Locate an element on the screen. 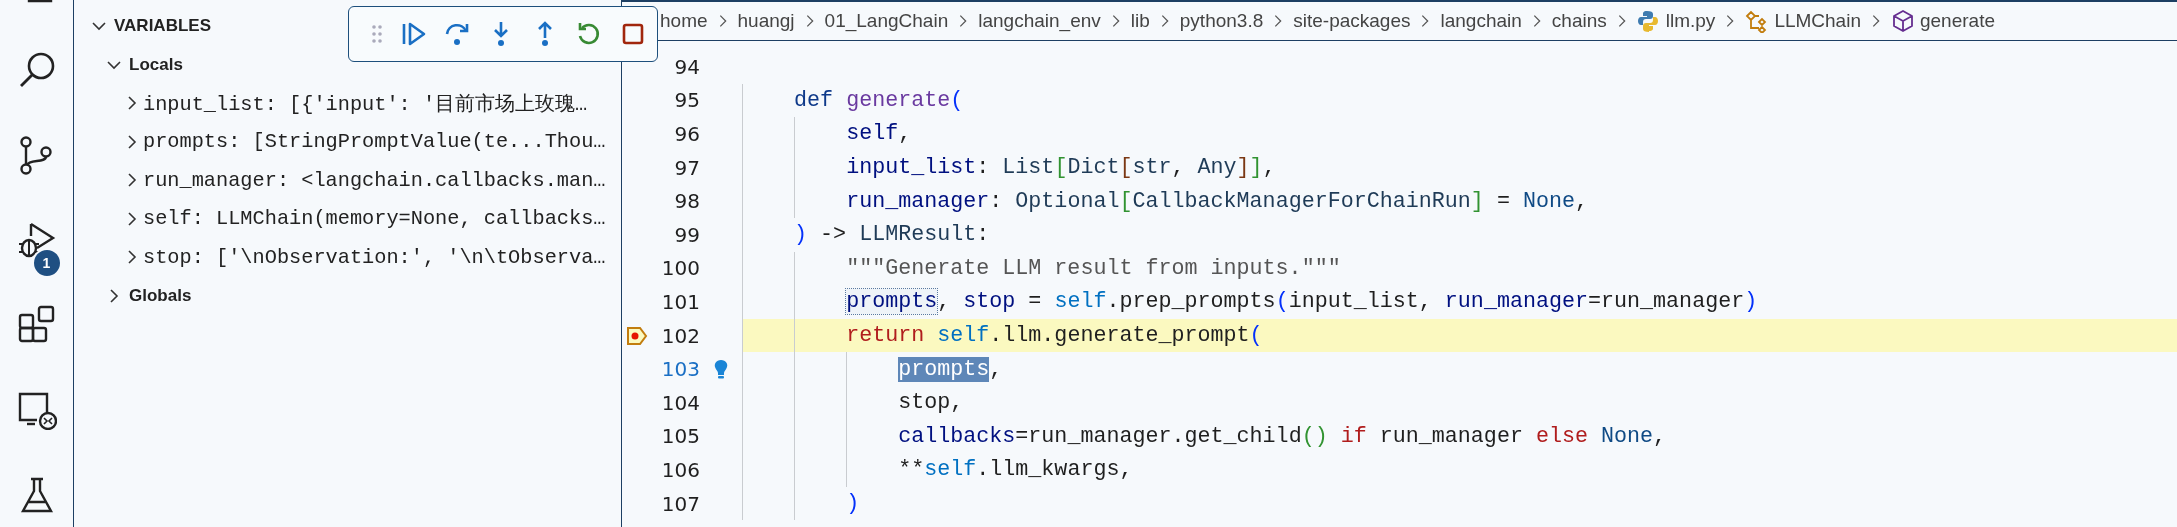 This screenshot has height=527, width=2177. breadcrumb-item: lib is located at coordinates (1140, 21).